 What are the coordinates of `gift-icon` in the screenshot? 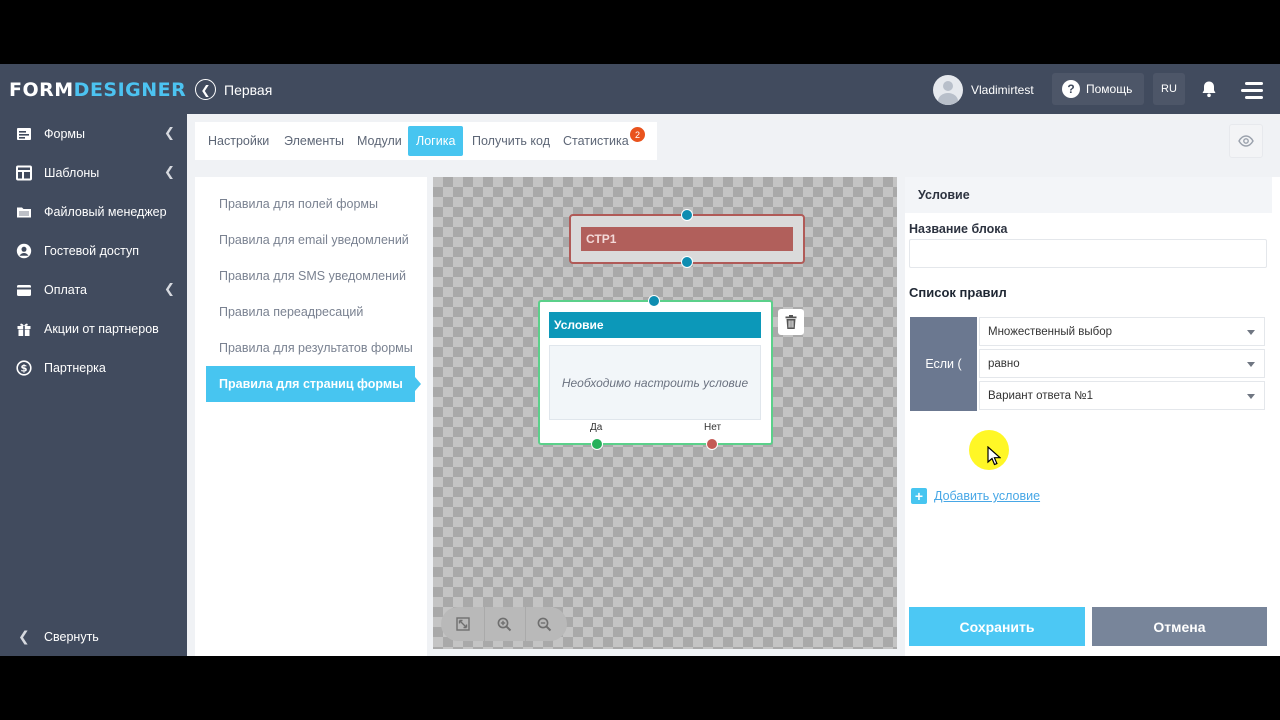 It's located at (24, 329).